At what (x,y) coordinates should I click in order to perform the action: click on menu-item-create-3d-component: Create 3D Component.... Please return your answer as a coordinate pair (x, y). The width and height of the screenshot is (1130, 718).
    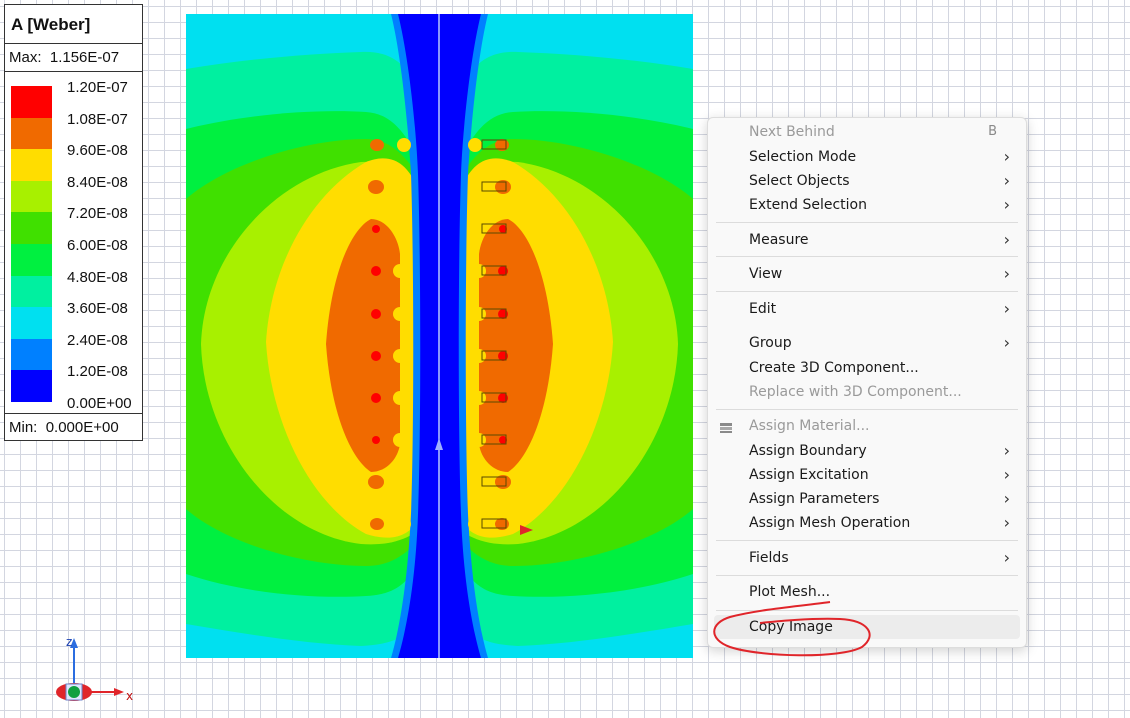
    Looking at the image, I should click on (867, 368).